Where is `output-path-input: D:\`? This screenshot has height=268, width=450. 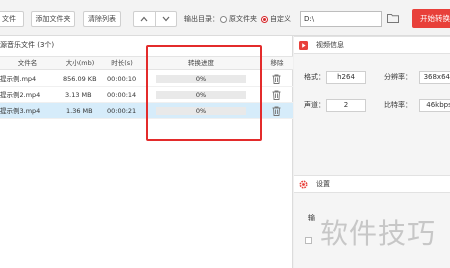
output-path-input: D:\ is located at coordinates (341, 19).